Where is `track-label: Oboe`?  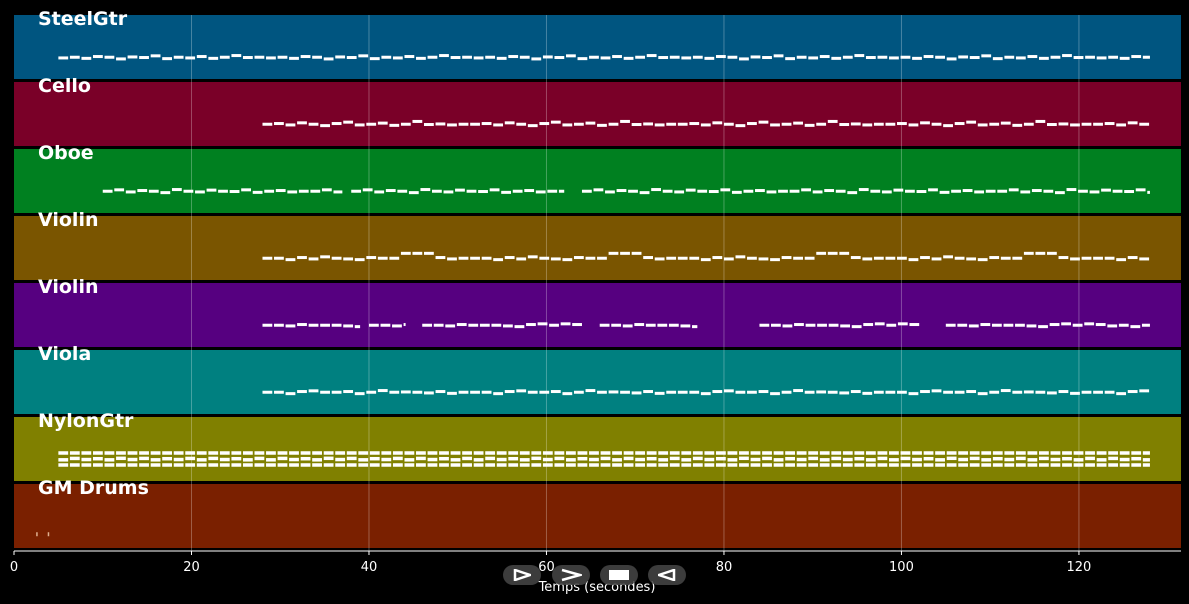 track-label: Oboe is located at coordinates (66, 153).